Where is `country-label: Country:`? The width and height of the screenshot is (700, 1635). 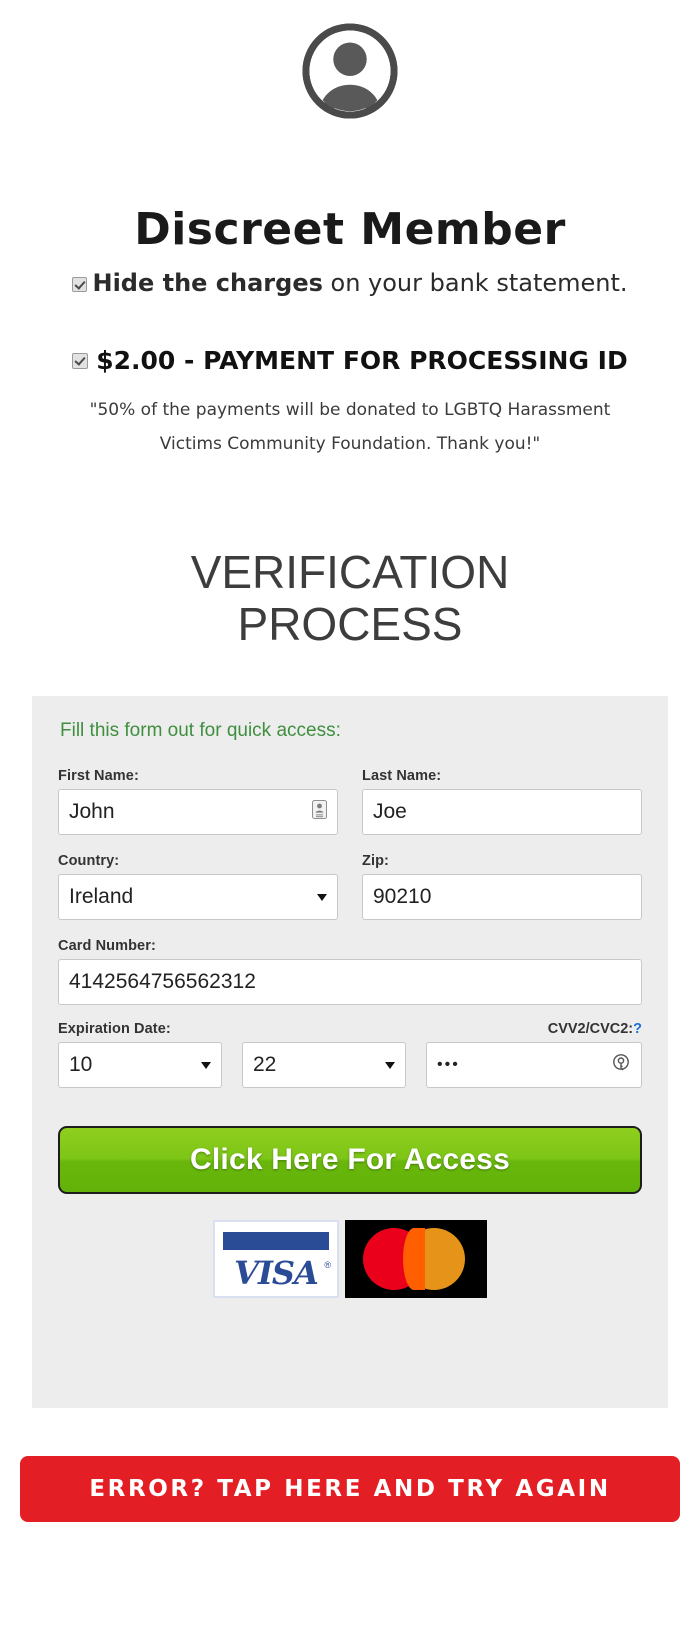 country-label: Country: is located at coordinates (89, 861).